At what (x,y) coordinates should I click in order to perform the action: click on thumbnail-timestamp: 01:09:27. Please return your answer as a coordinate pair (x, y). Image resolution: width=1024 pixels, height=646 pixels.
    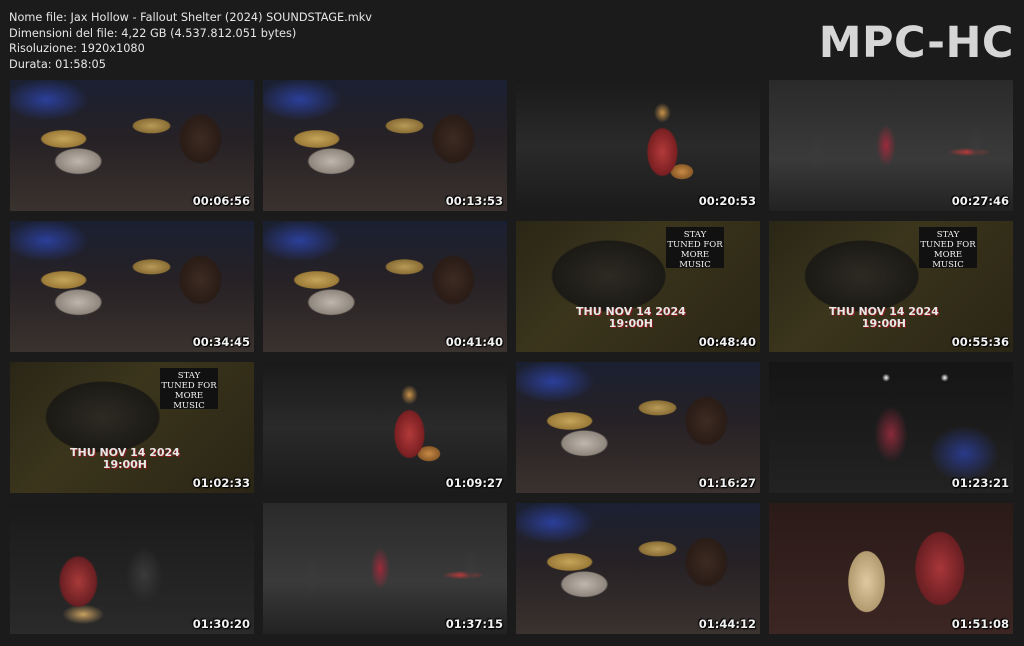
    Looking at the image, I should click on (474, 483).